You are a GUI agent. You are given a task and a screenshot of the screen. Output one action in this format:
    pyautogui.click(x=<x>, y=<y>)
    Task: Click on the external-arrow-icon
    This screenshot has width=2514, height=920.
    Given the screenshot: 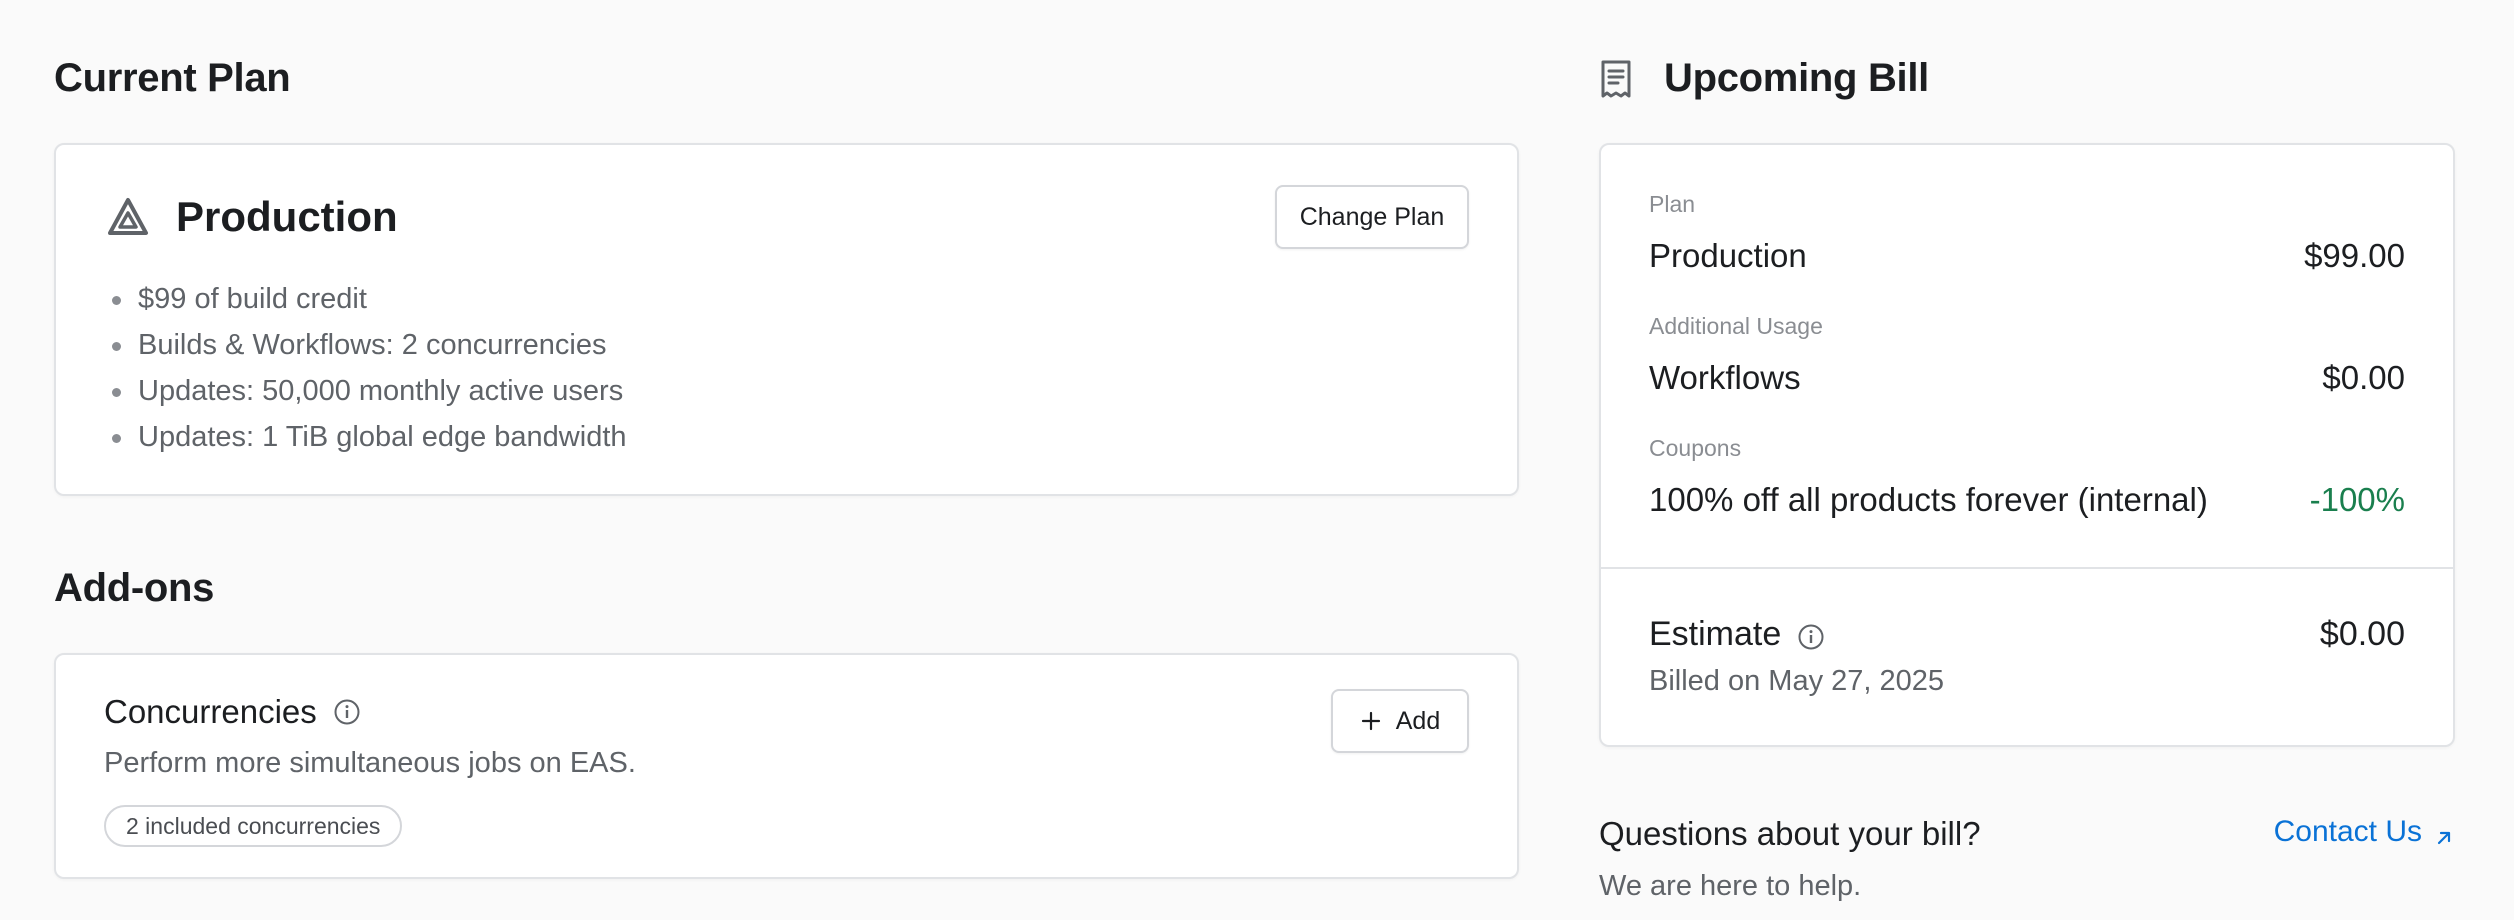 What is the action you would take?
    pyautogui.click(x=2444, y=833)
    